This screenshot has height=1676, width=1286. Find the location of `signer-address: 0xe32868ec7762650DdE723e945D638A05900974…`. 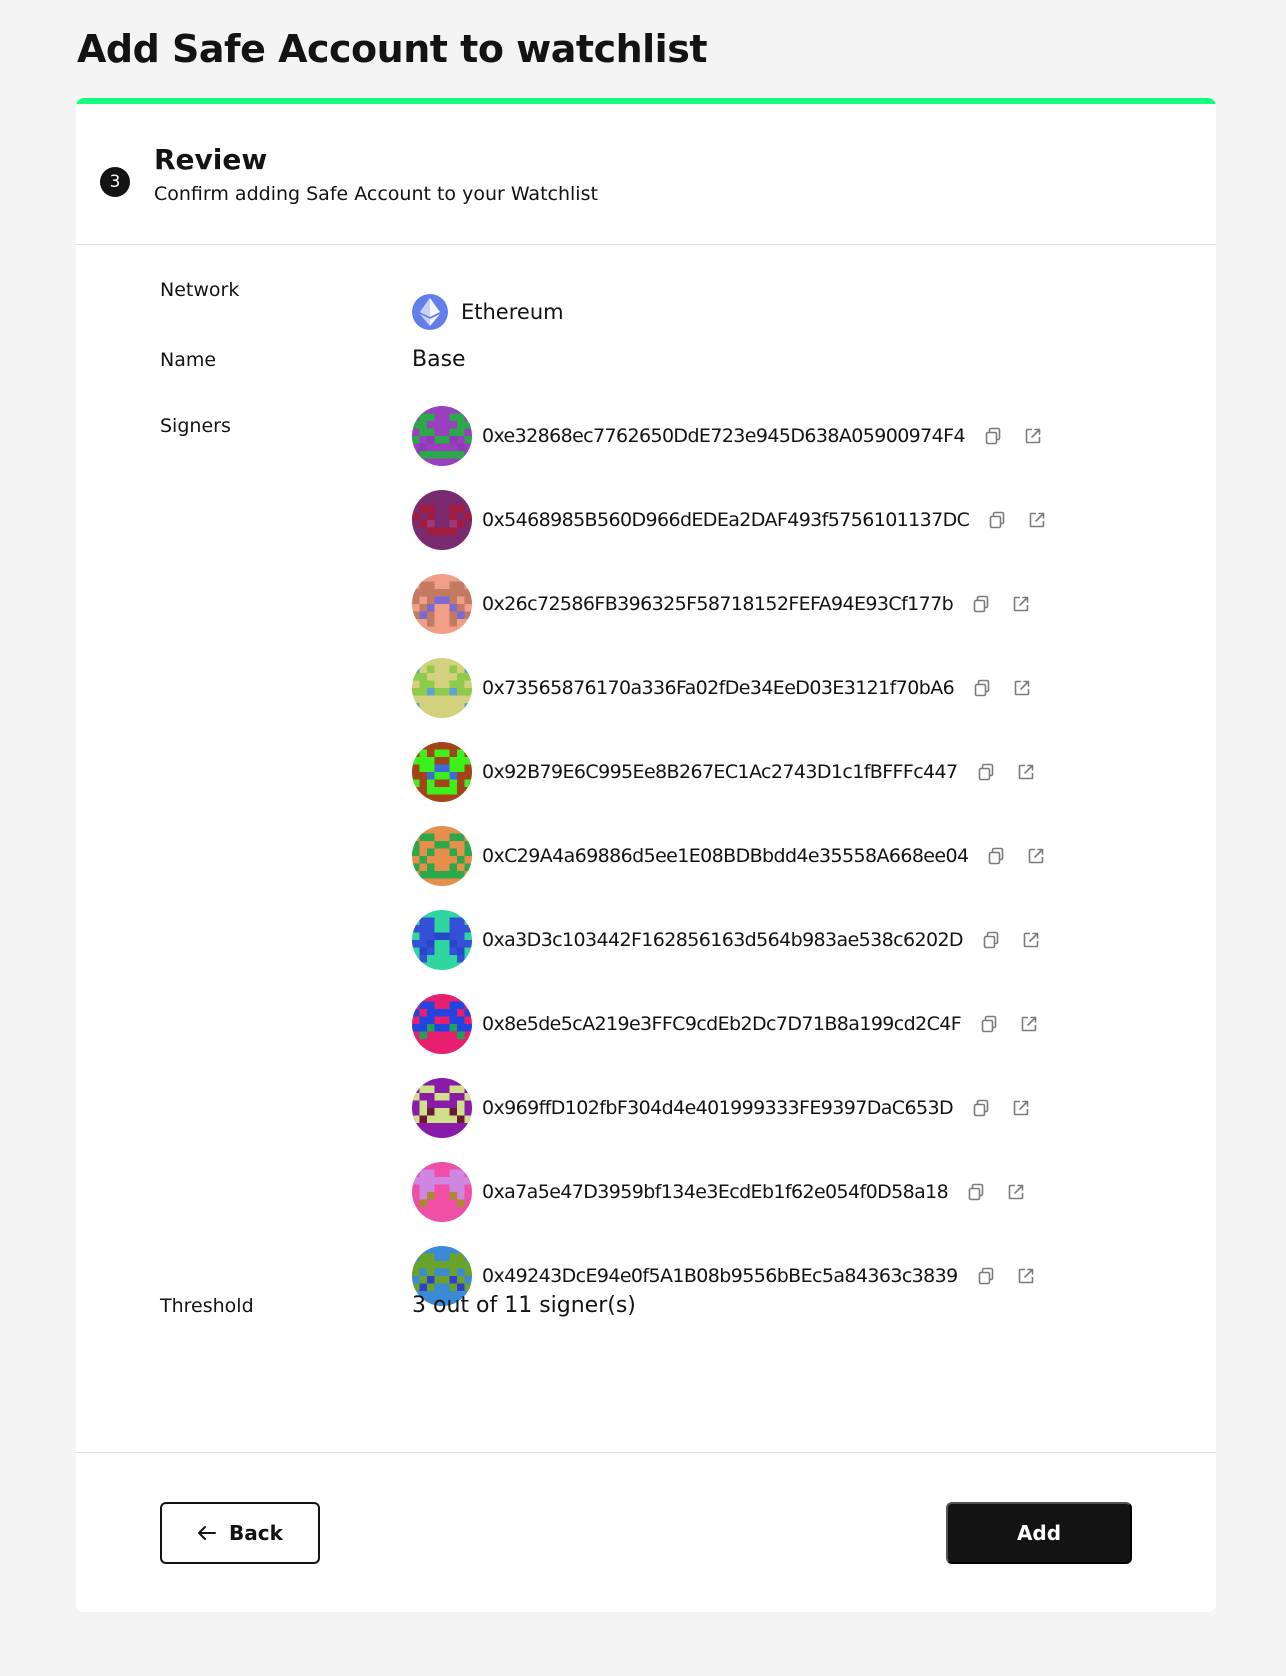

signer-address: 0xe32868ec7762650DdE723e945D638A05900974… is located at coordinates (724, 436).